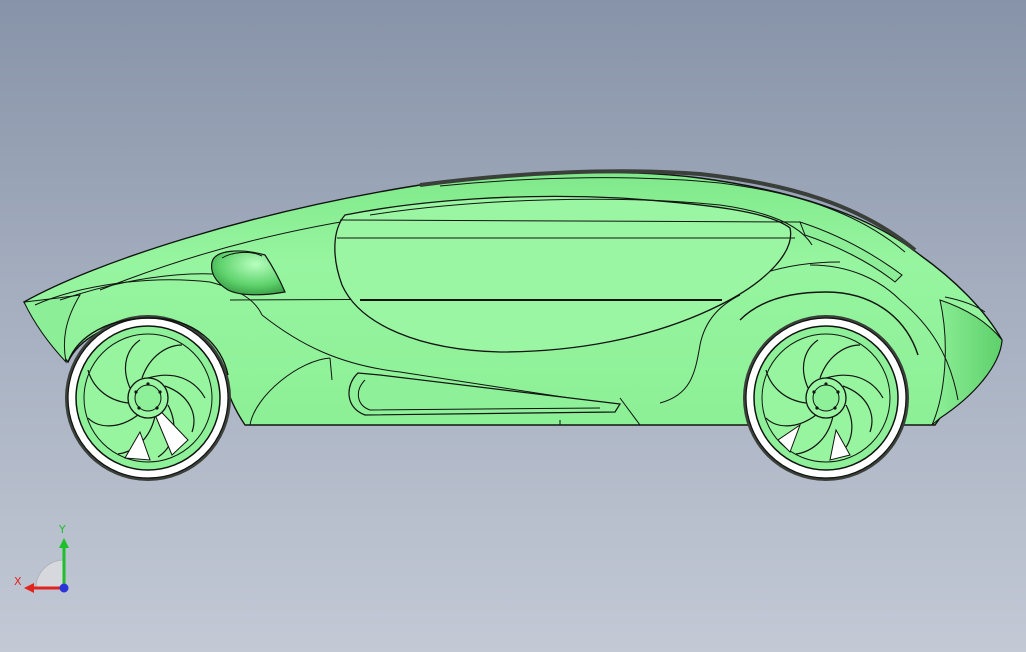 This screenshot has width=1026, height=652. I want to click on y-axis-label: Y, so click(62, 529).